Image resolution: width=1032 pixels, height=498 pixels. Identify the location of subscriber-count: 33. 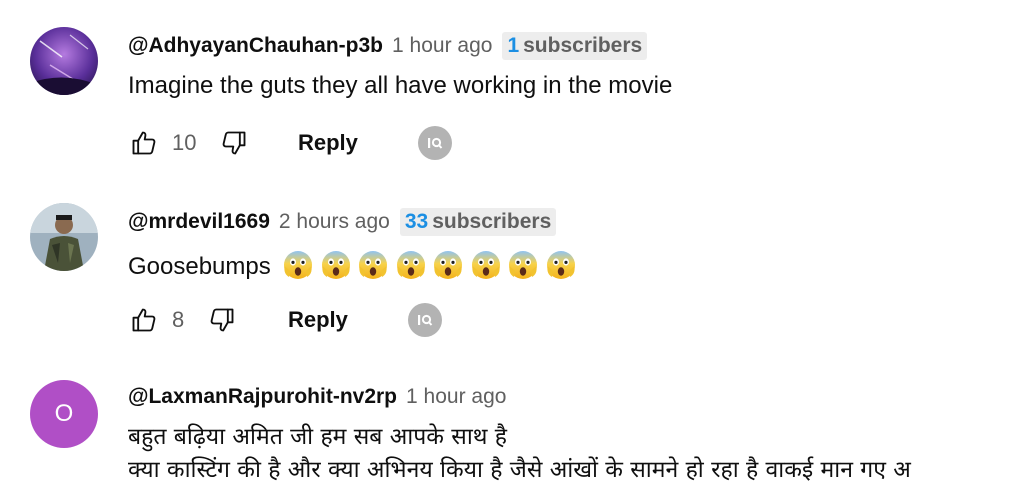
(416, 221).